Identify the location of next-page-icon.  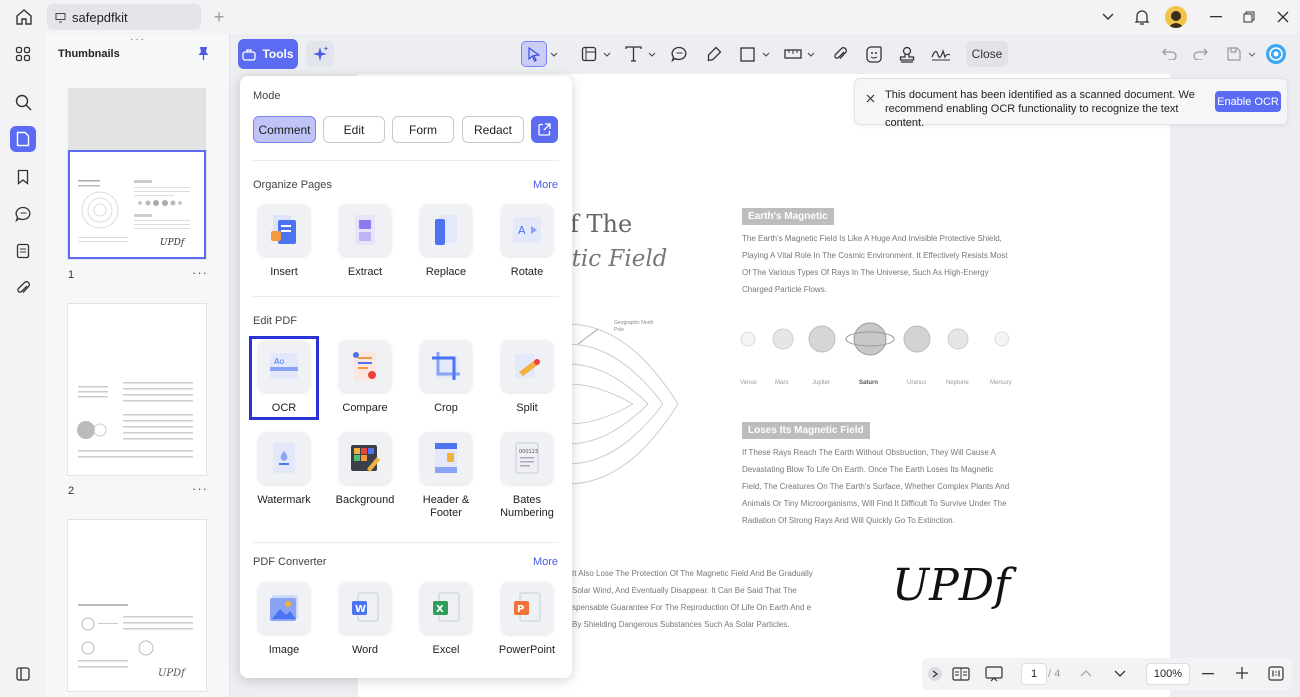
(1120, 674).